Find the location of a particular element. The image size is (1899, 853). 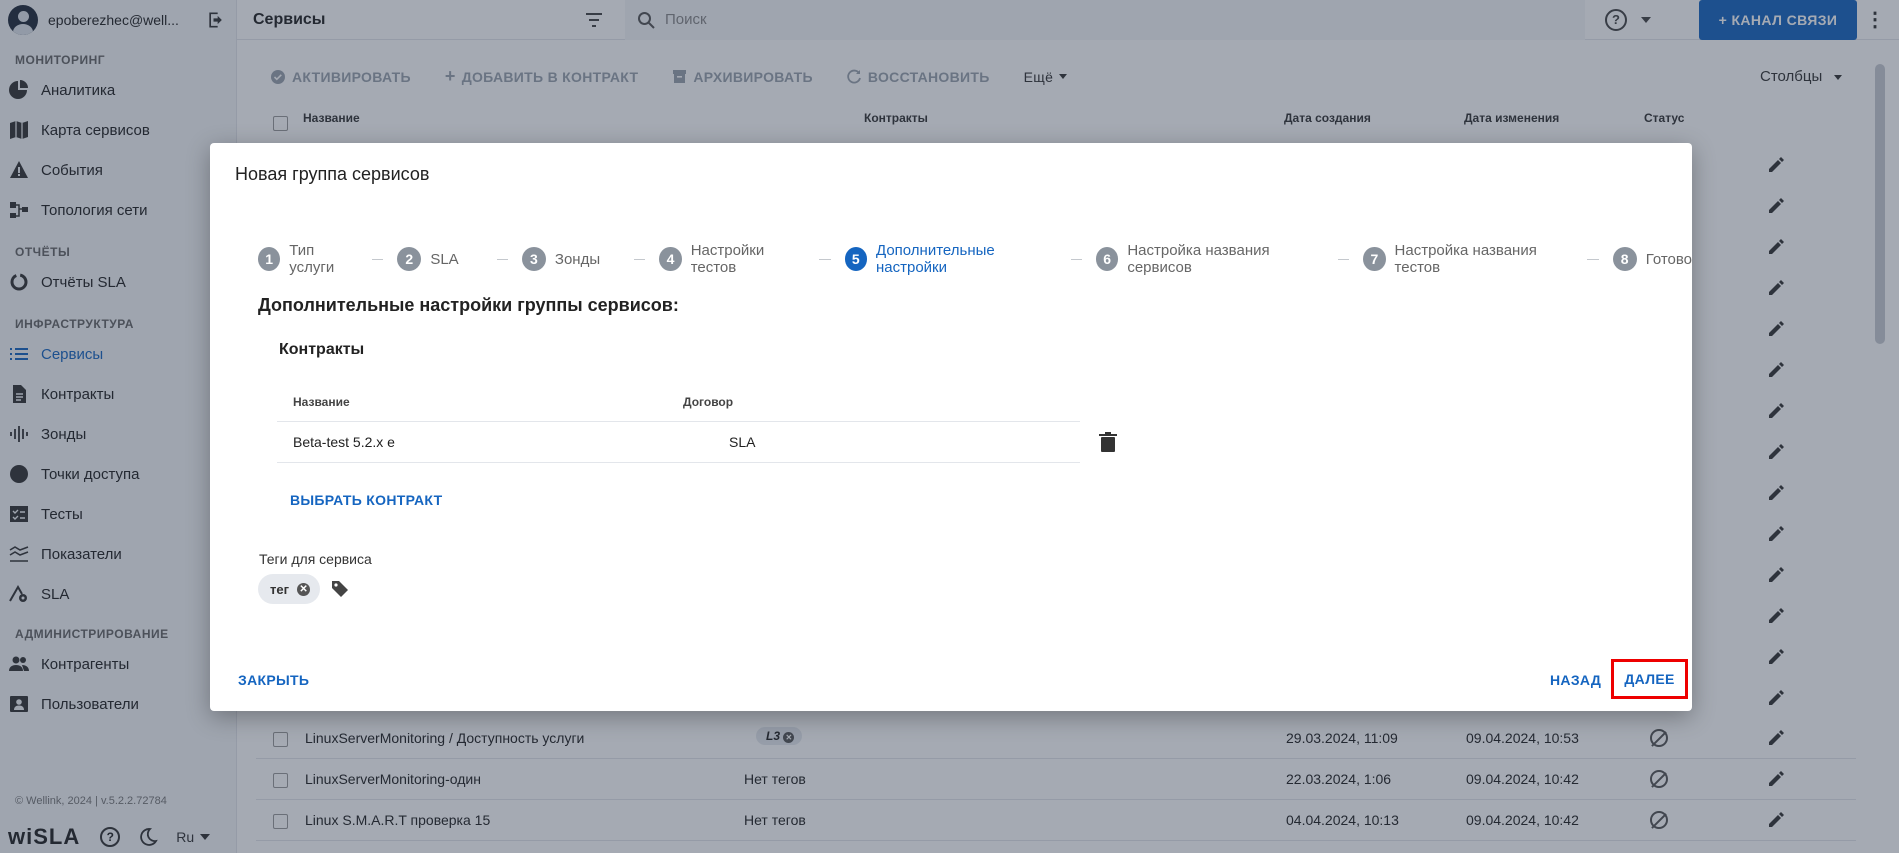

next-button: ДАЛЕЕ is located at coordinates (1649, 679).